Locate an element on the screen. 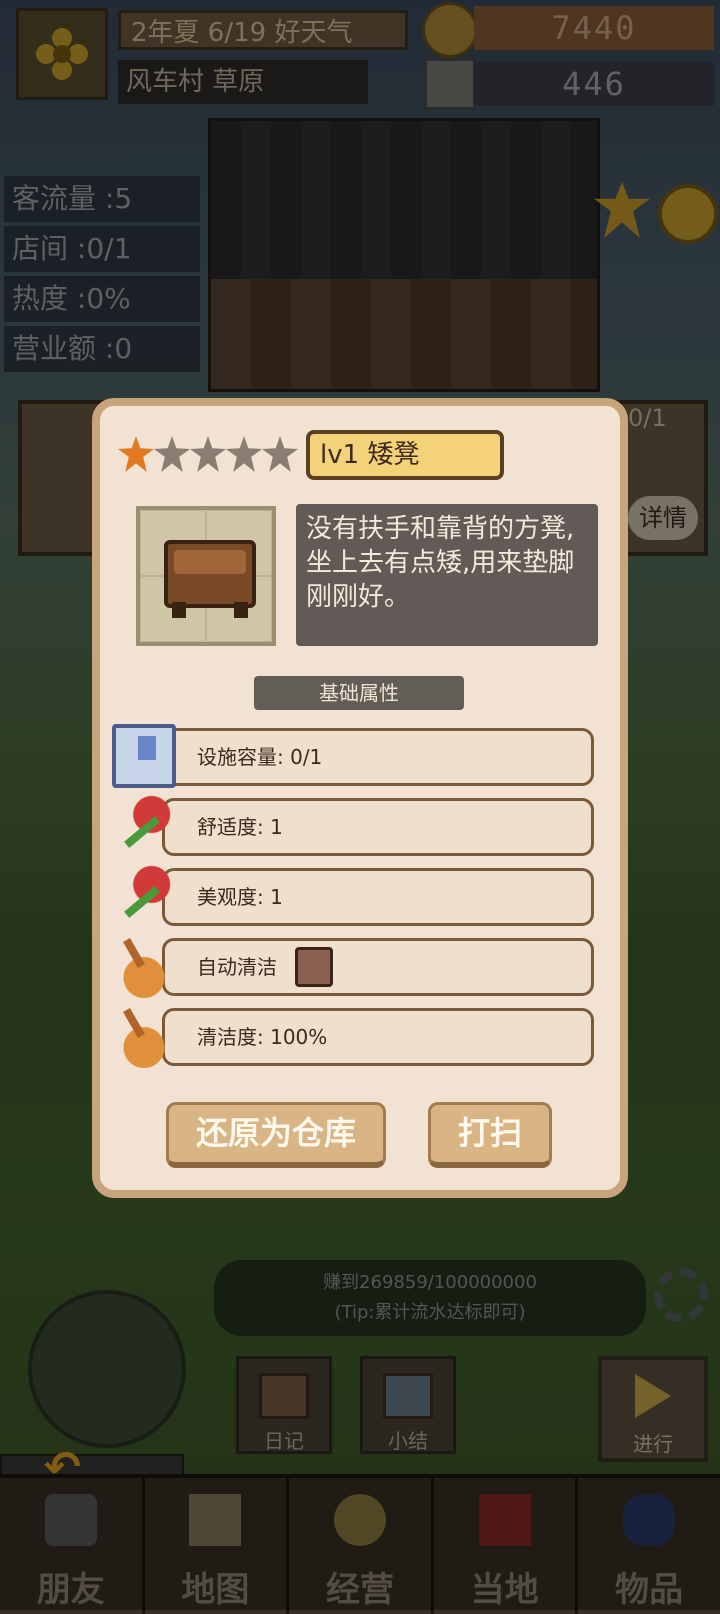 The image size is (720, 1614). attr-beauty: 美观度: 1 is located at coordinates (378, 897).